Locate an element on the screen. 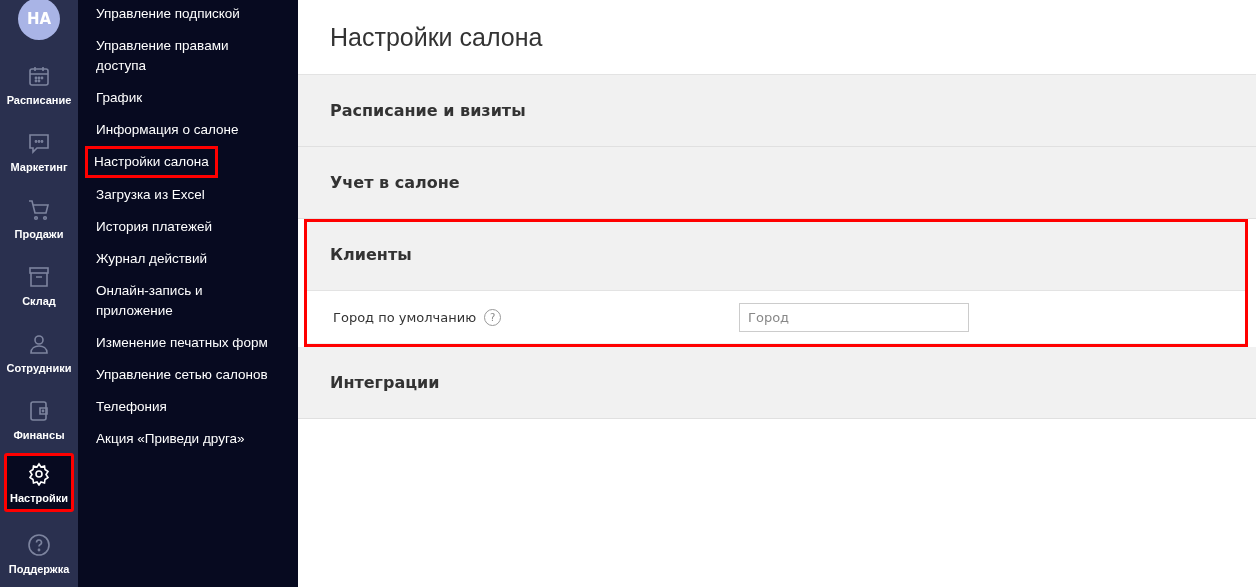 Image resolution: width=1256 pixels, height=587 pixels. section-header: Расписание и визиты is located at coordinates (777, 110).